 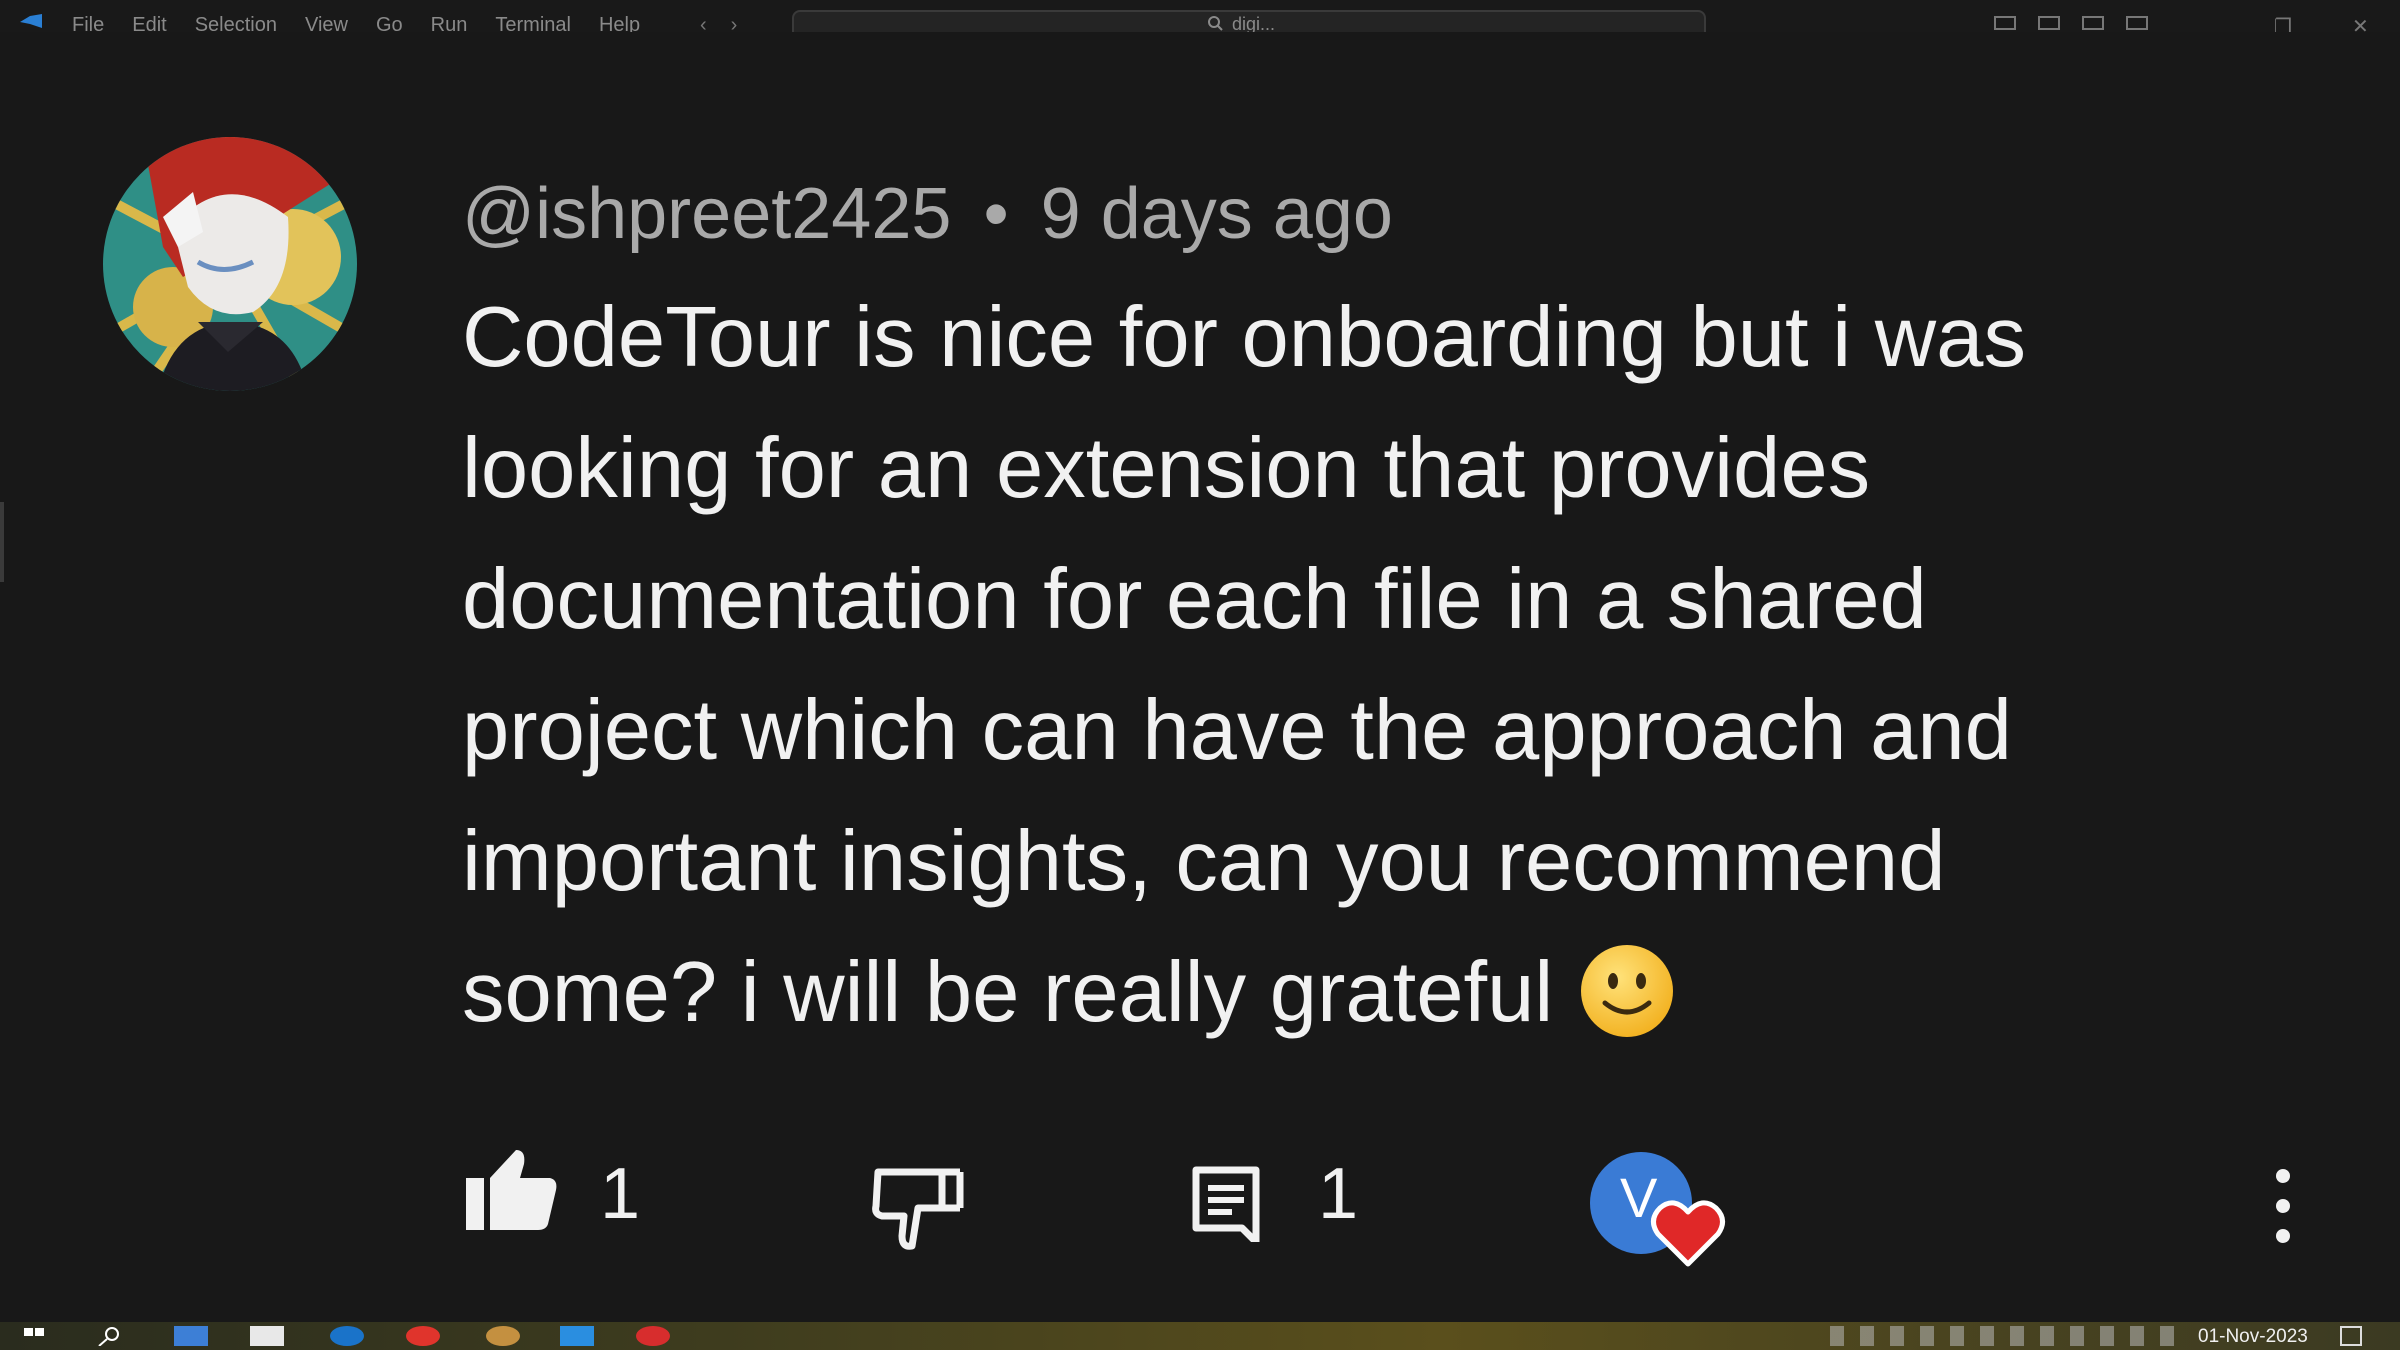 I want to click on like-icon, so click(x=511, y=1190).